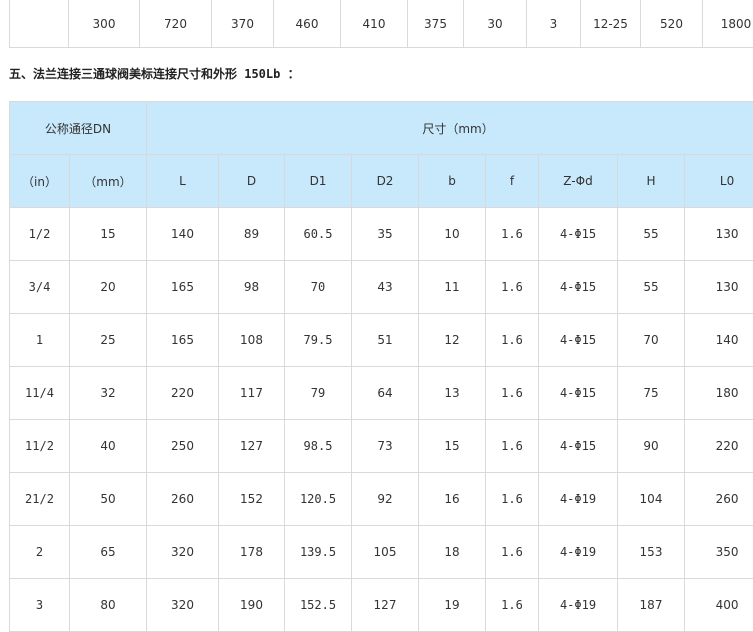 The image size is (753, 632). Describe the element at coordinates (651, 499) in the screenshot. I see `table-cell: 104` at that location.